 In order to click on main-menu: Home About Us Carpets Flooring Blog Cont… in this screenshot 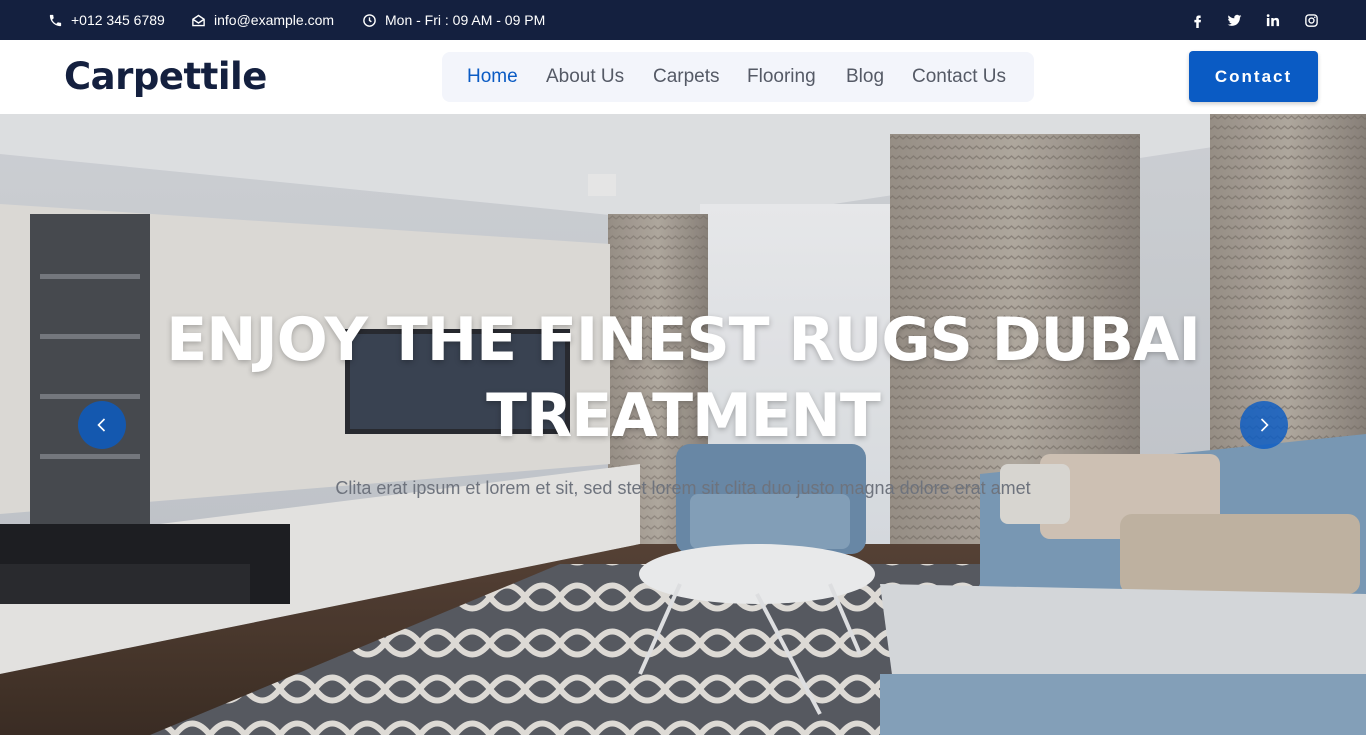, I will do `click(738, 77)`.